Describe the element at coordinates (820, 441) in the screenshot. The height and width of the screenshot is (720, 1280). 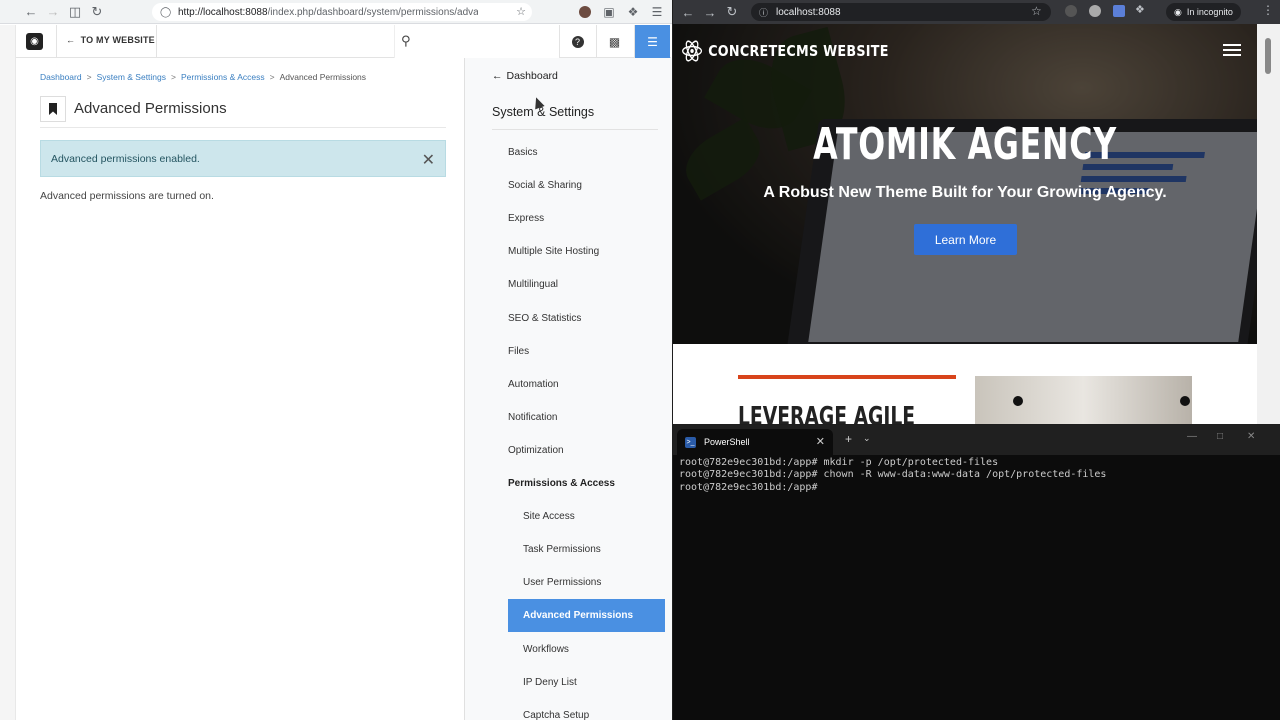
I see `close-tab-icon: ✕` at that location.